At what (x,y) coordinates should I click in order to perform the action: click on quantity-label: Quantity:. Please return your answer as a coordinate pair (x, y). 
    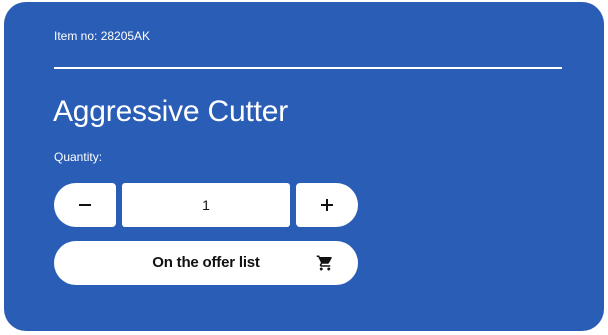
    Looking at the image, I should click on (78, 157).